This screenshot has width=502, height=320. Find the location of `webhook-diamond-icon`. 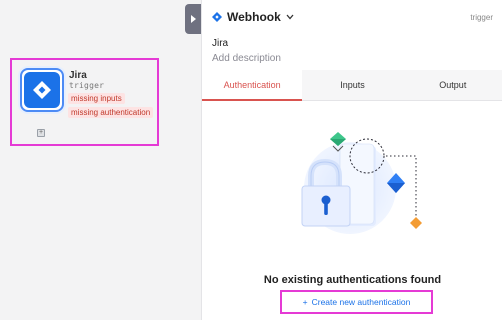

webhook-diamond-icon is located at coordinates (217, 17).